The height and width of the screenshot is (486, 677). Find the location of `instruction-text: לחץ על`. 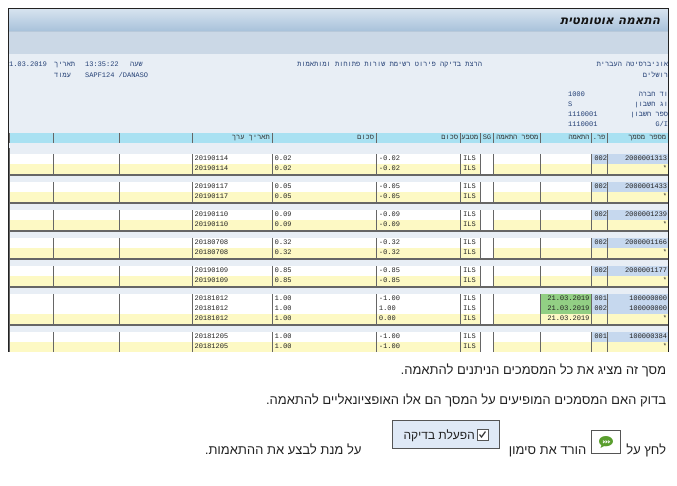

instruction-text: לחץ על is located at coordinates (646, 449).